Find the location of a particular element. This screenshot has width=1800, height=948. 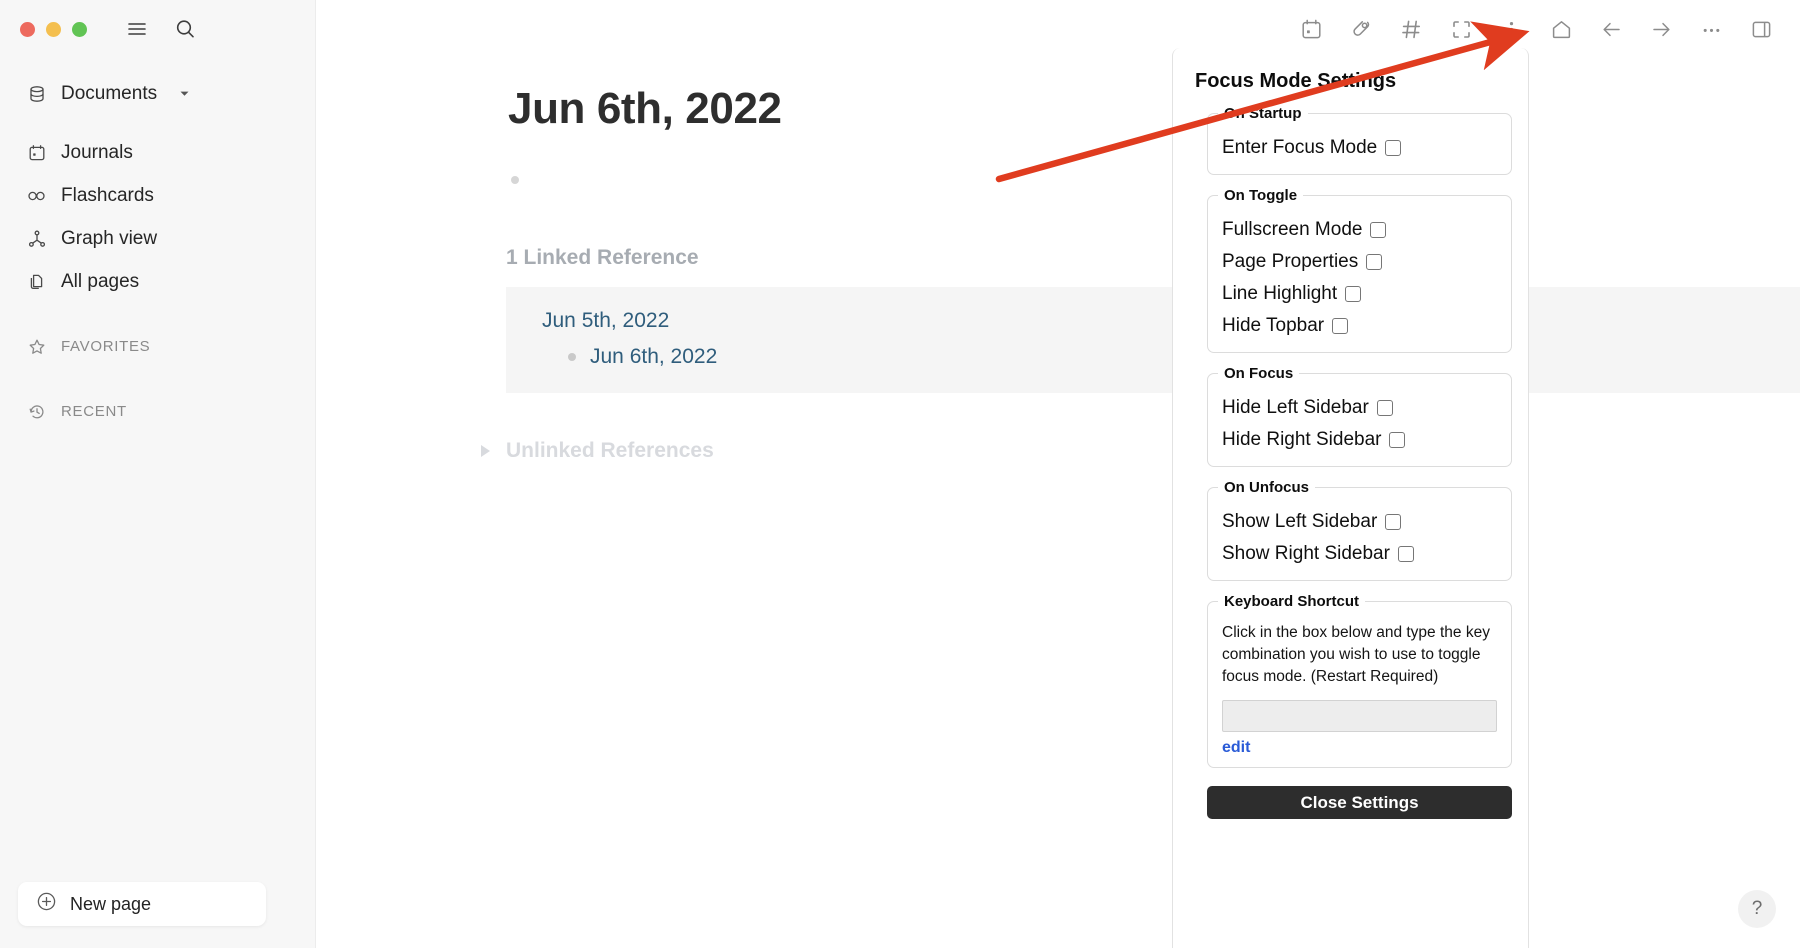

sidebar-section-favorites: FAVORITES is located at coordinates (157, 346).